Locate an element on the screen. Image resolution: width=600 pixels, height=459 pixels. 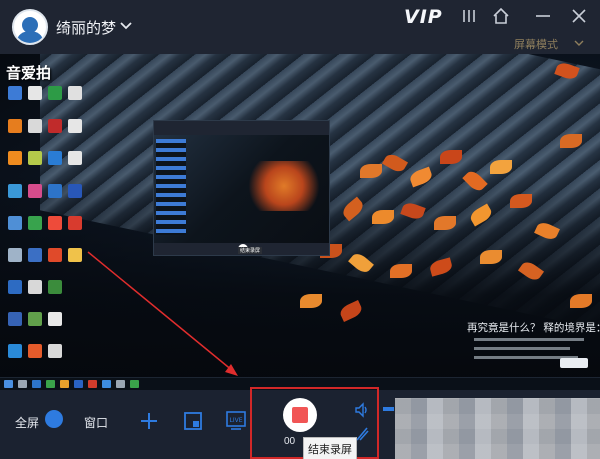
stop-recording-tooltip: 结束录屏 is located at coordinates (330, 448).